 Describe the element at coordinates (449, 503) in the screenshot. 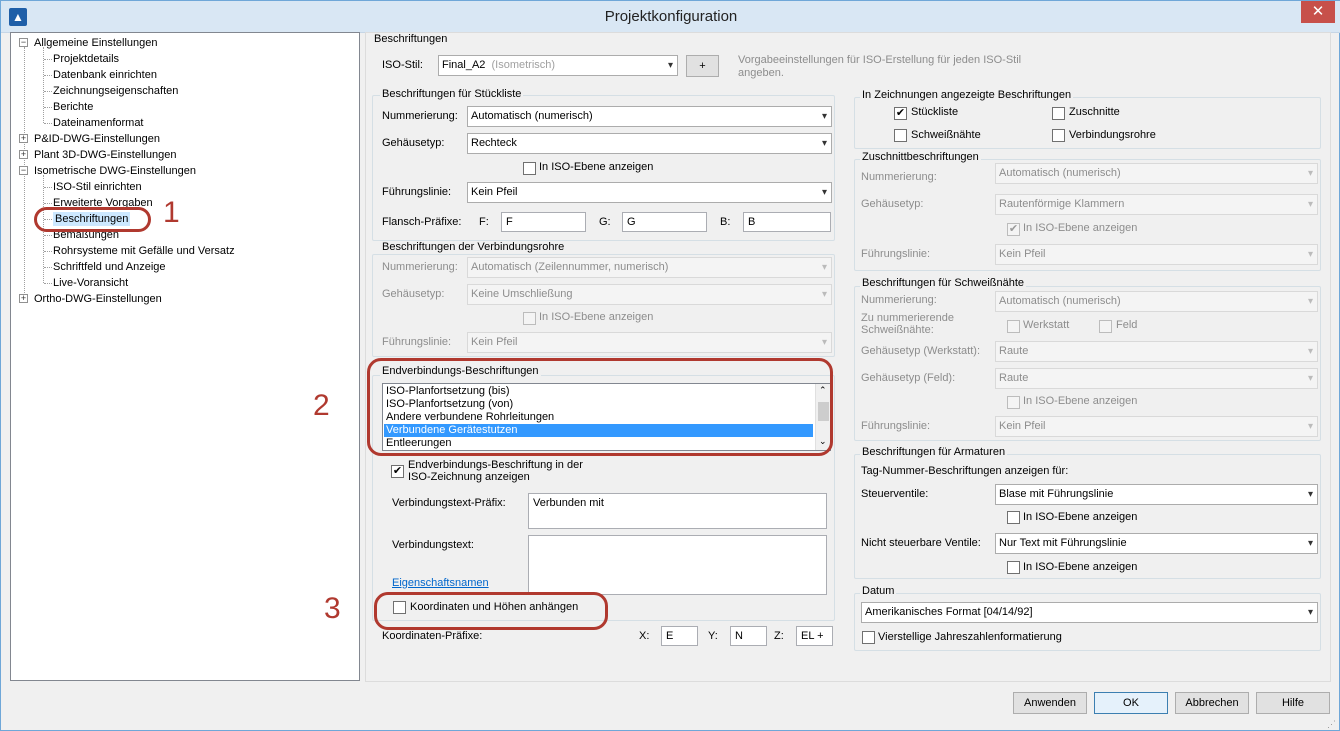

I see `prefix-label: Verbindungstext-Präfix:` at that location.